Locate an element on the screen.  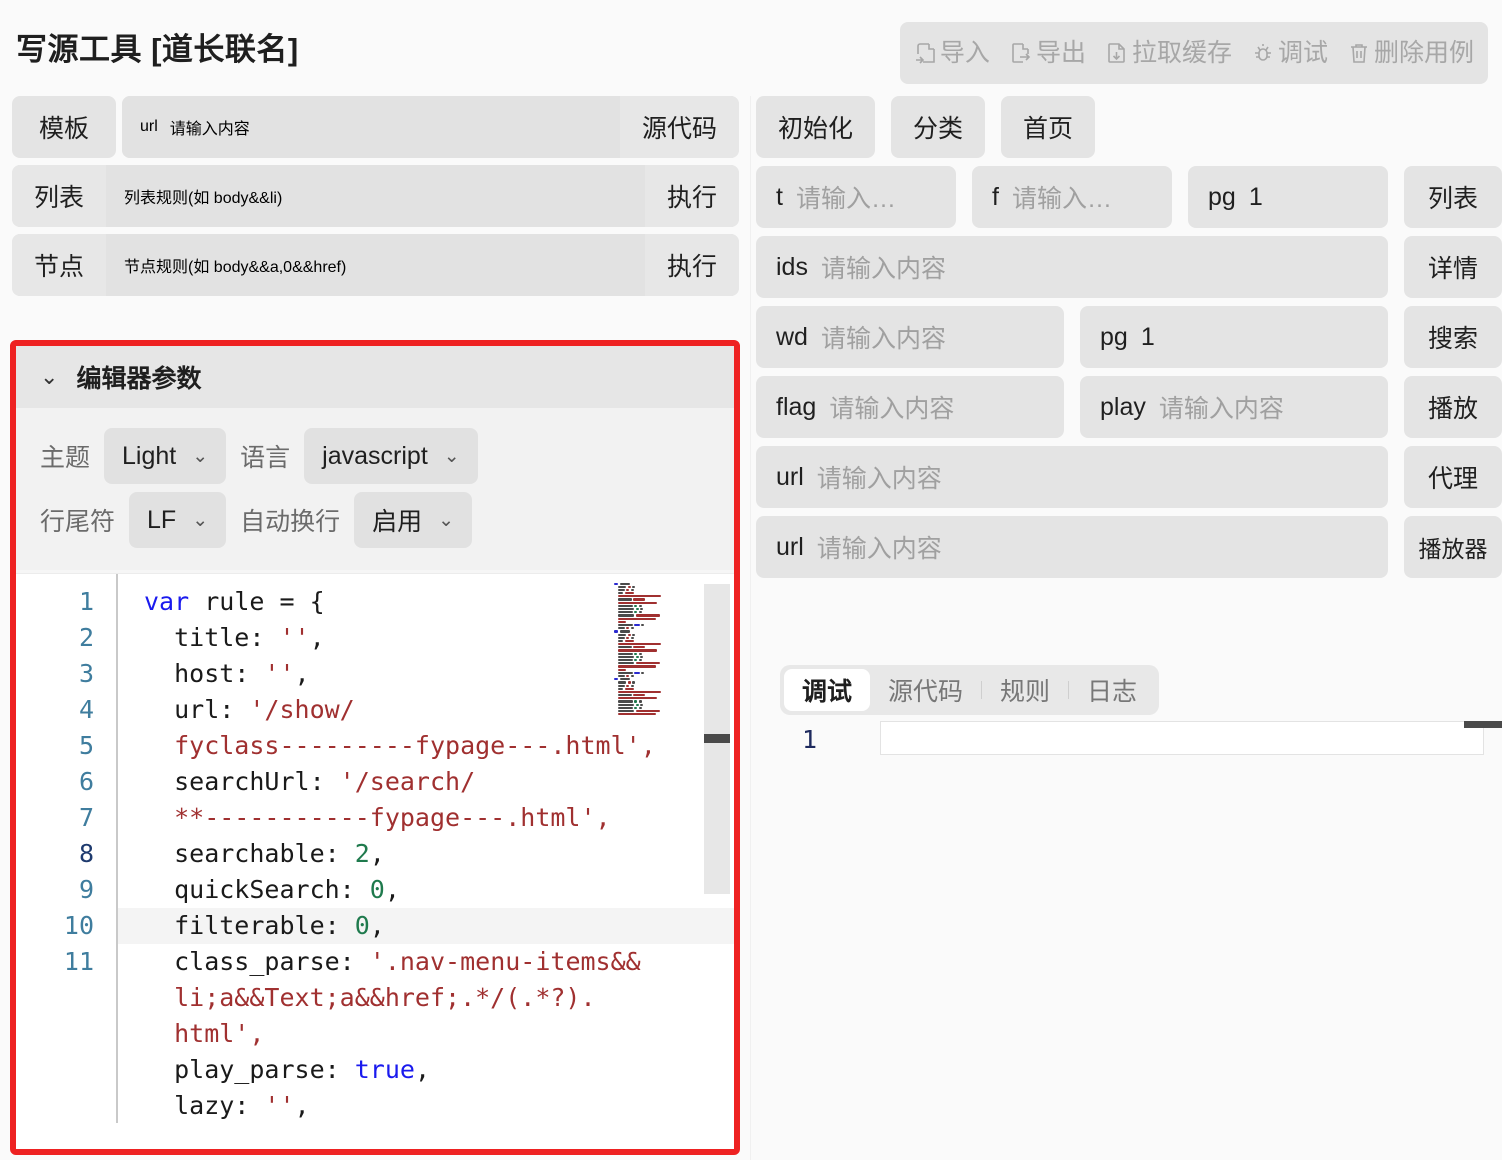
node-rule-input: 节点规则(如 body&&a,0&&href) is located at coordinates (375, 265).